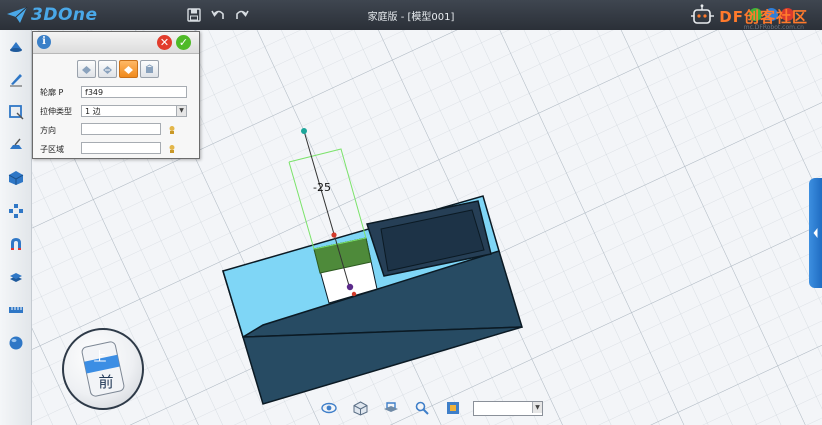  Describe the element at coordinates (16, 79) in the screenshot. I see `sketch-icon` at that location.